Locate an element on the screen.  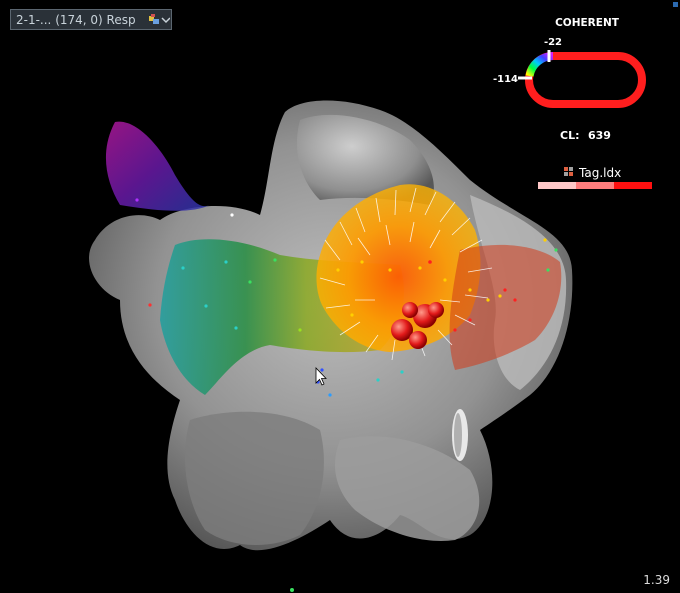
tag-legend-label: Tag.ldx is located at coordinates (599, 173).